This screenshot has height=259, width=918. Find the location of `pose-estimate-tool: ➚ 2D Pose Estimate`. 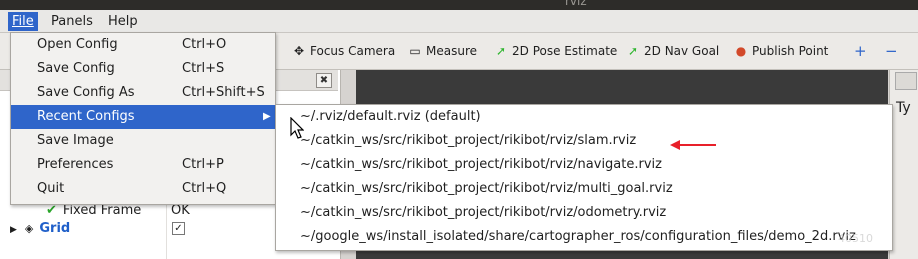

pose-estimate-tool: ➚ 2D Pose Estimate is located at coordinates (555, 51).